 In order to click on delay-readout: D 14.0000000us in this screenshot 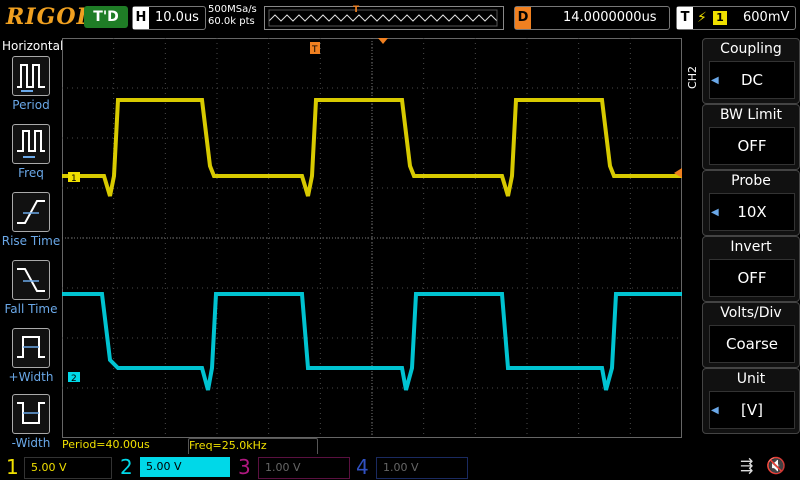, I will do `click(592, 18)`.